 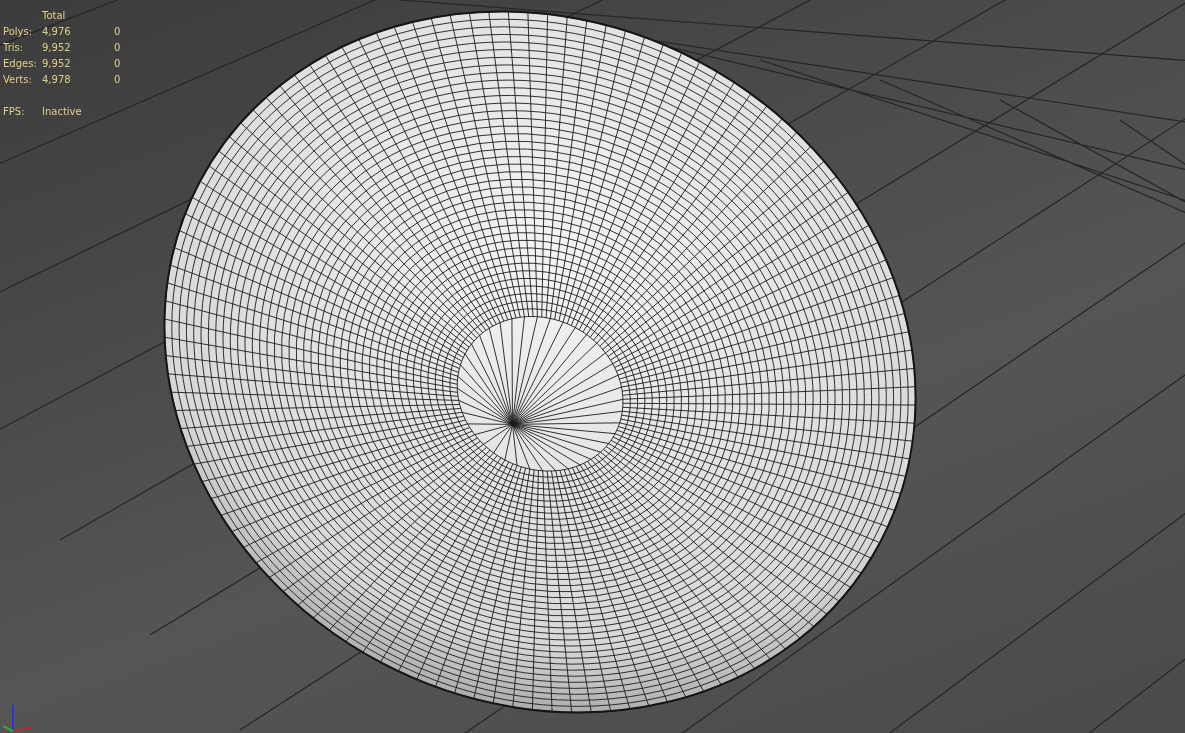 What do you see at coordinates (14, 48) in the screenshot?
I see `stat-label: Tris:` at bounding box center [14, 48].